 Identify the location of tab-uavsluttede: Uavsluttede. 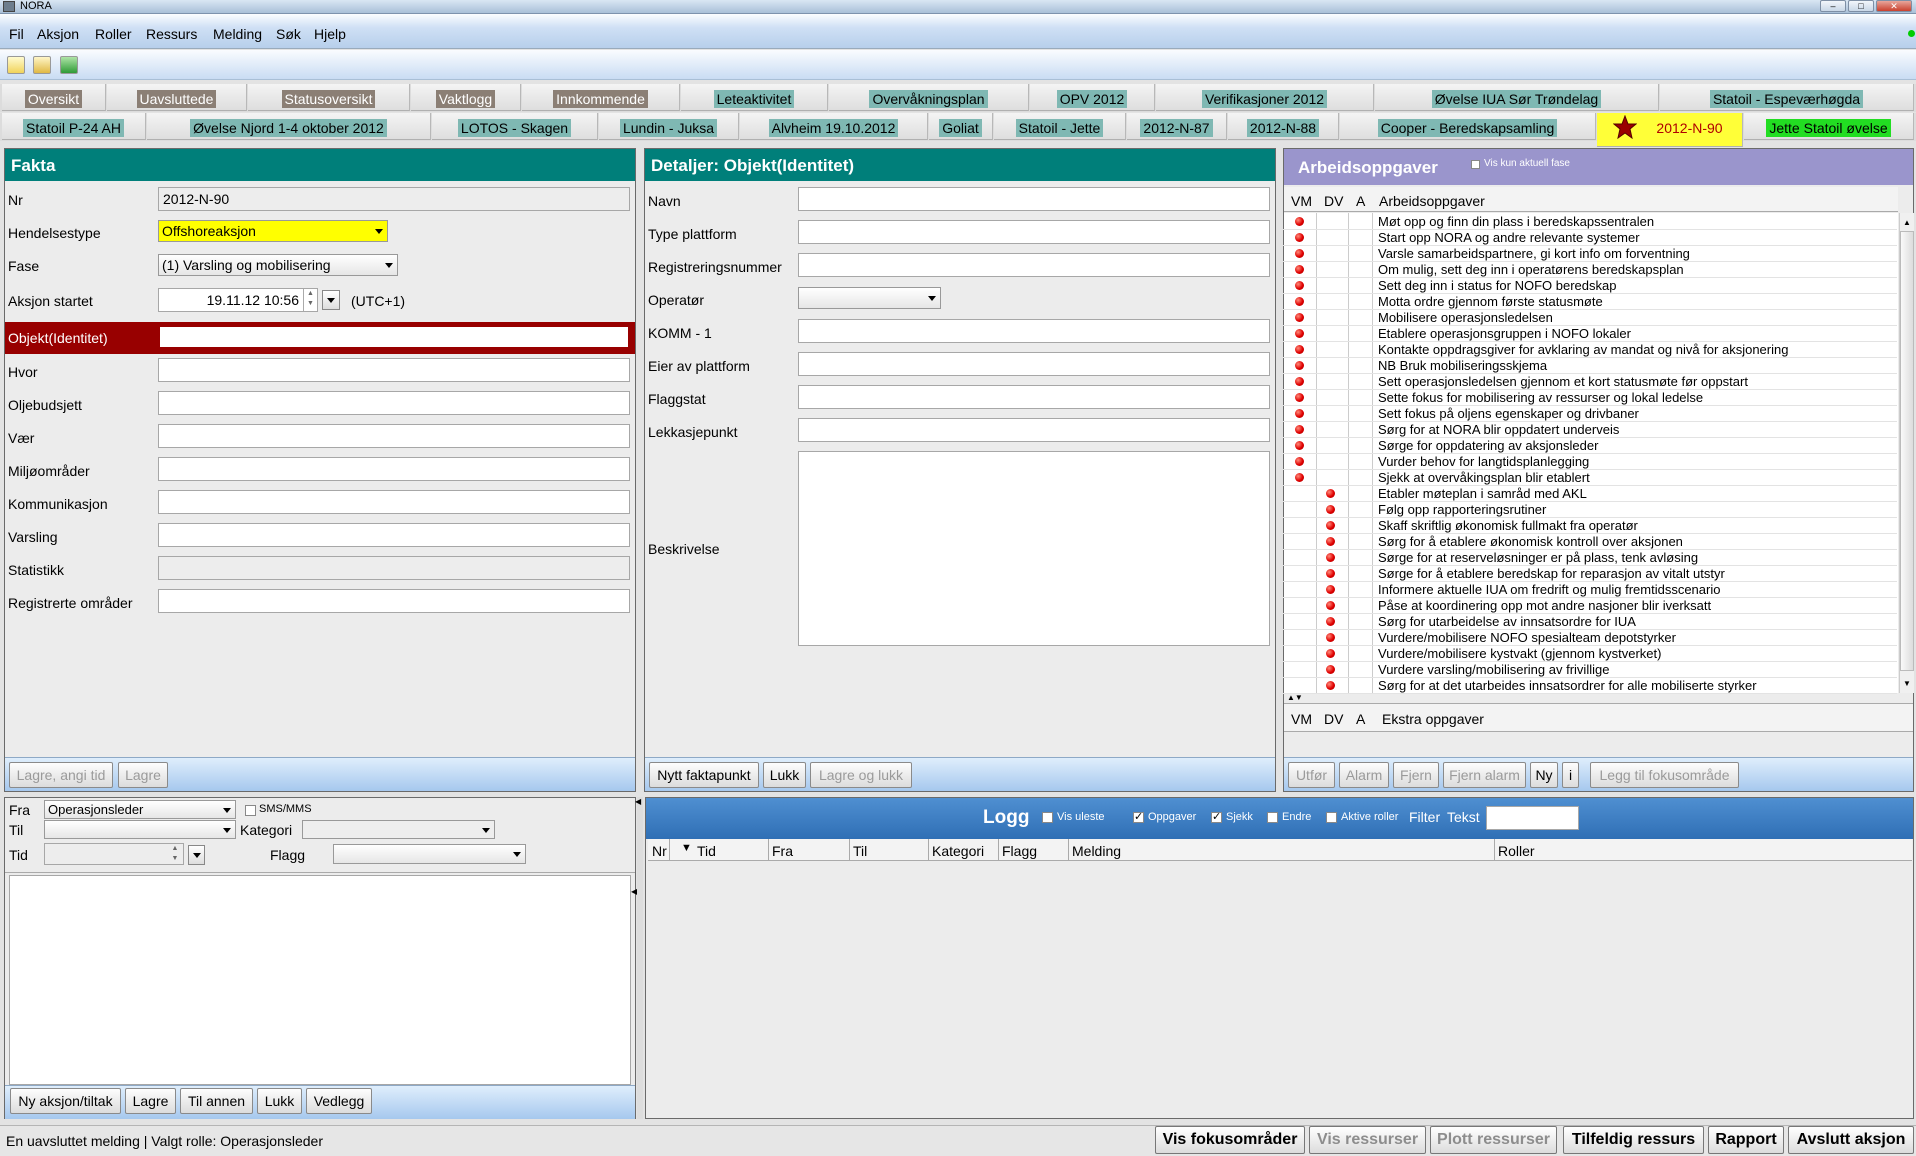
(177, 97).